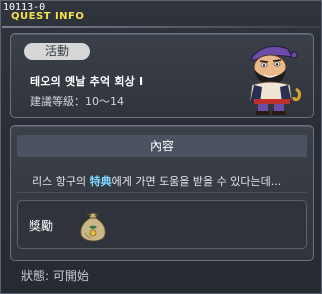 This screenshot has height=294, width=322. Describe the element at coordinates (61, 181) in the screenshot. I see `description-text: 리스 항구의` at that location.